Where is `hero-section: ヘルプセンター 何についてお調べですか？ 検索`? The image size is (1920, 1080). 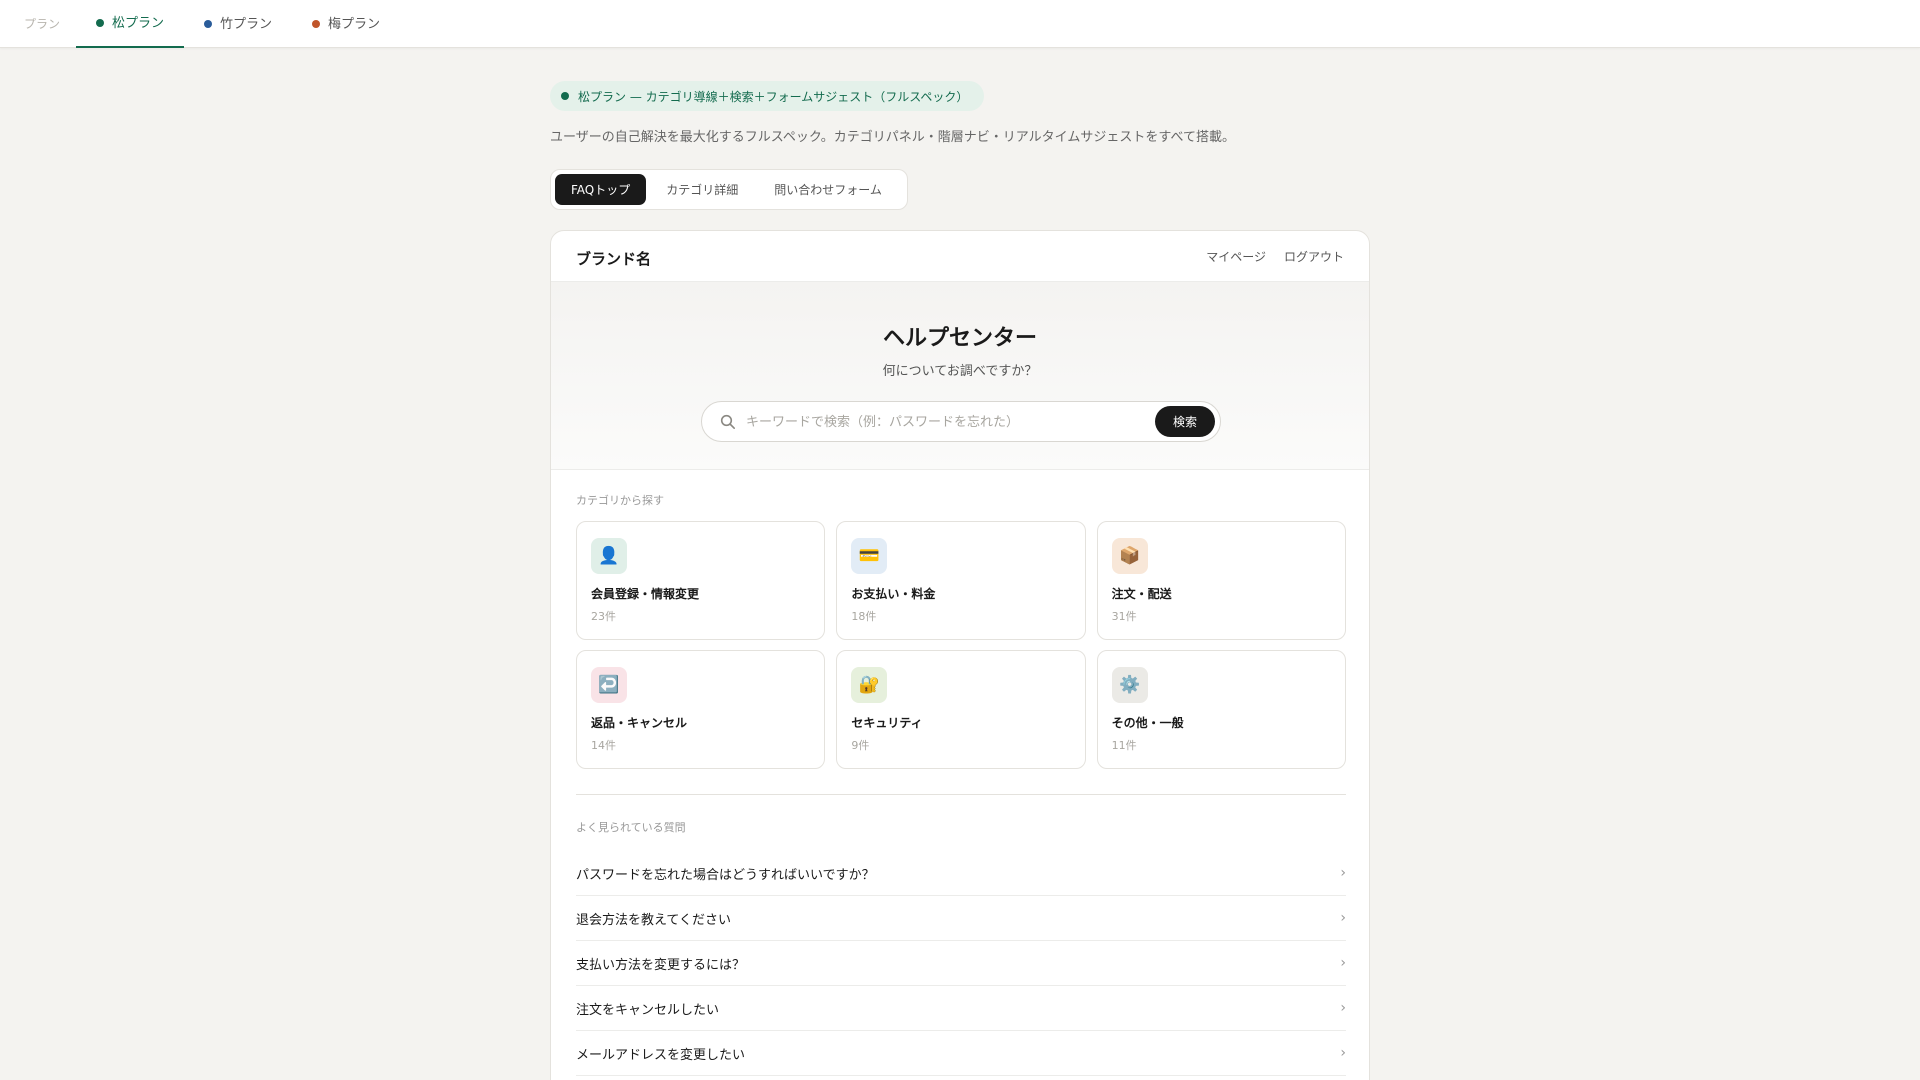 hero-section: ヘルプセンター 何についてお調べですか？ 検索 is located at coordinates (960, 376).